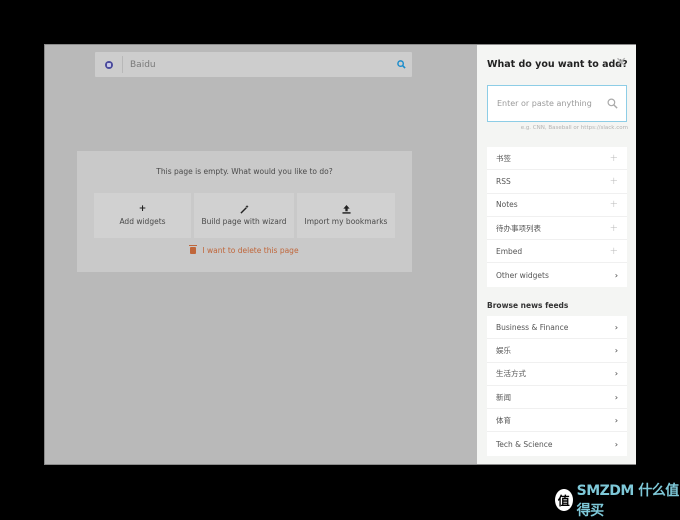 The image size is (680, 520). I want to click on widget-item-bookmarks: 书签 +, so click(557, 159).